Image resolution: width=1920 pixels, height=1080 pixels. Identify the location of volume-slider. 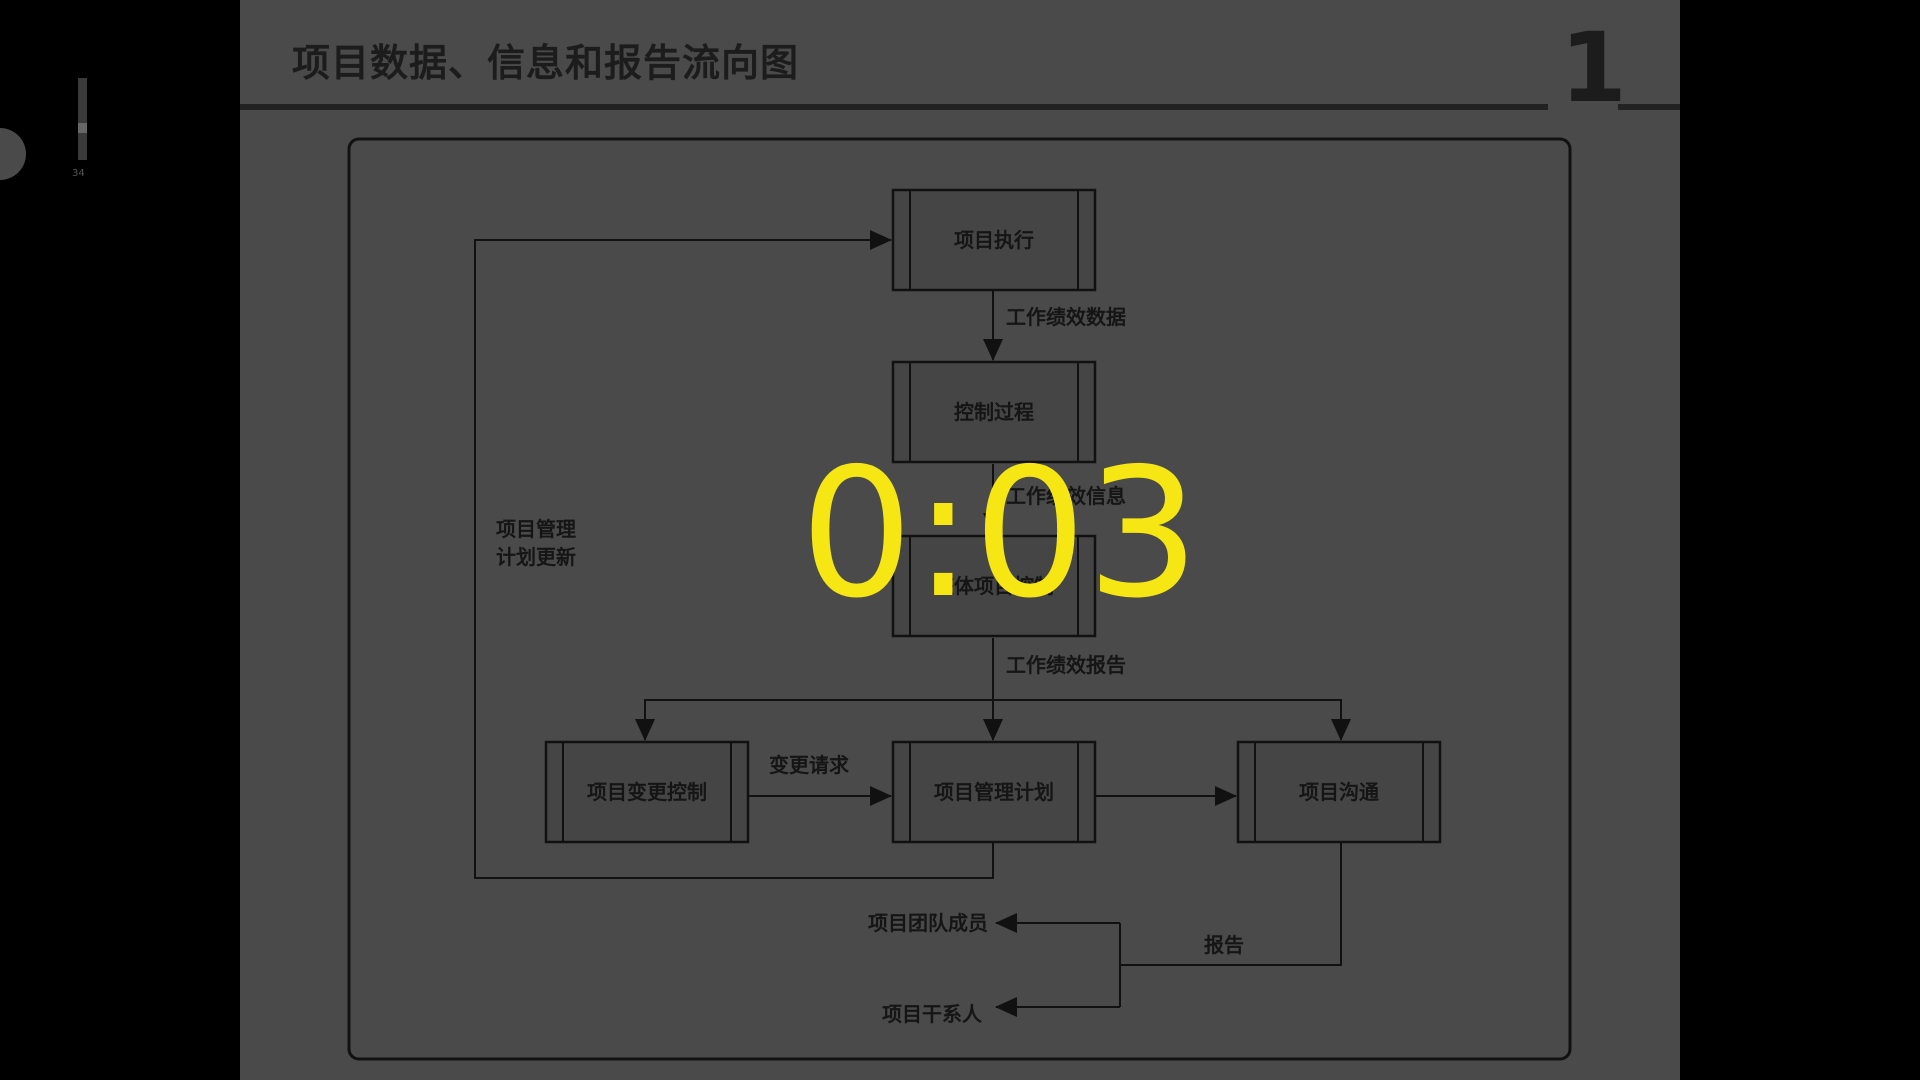
(82, 119).